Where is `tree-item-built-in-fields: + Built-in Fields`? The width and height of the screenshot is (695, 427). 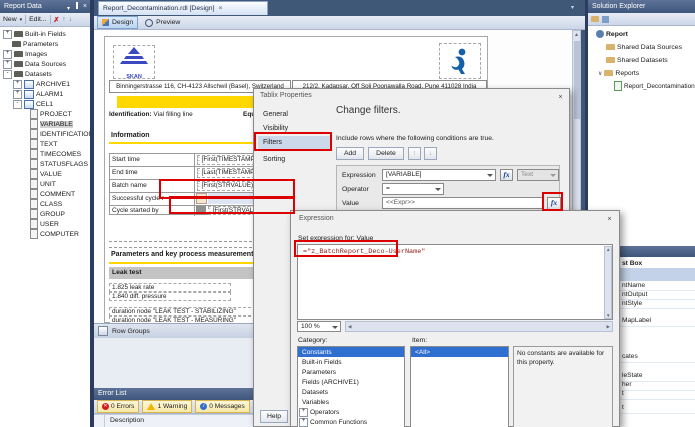
tree-item-built-in-fields: + Built-in Fields is located at coordinates (45, 34).